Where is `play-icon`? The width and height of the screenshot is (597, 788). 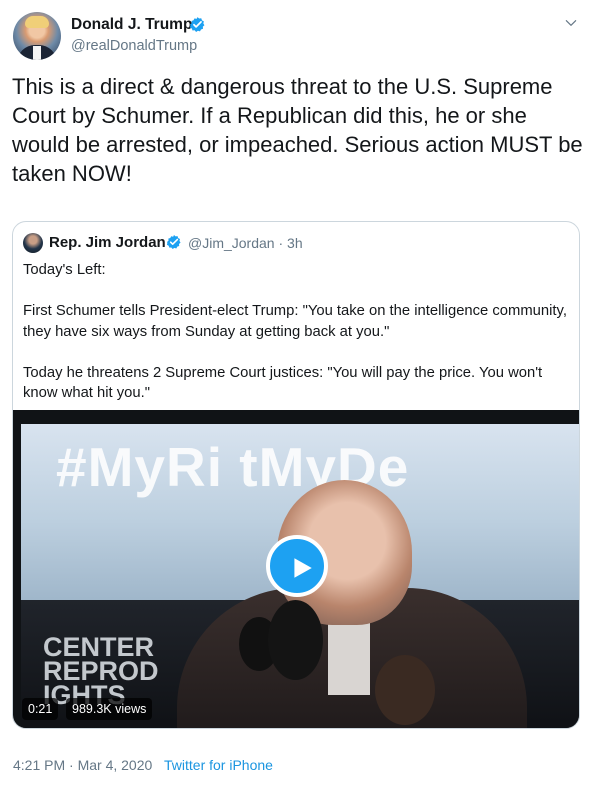
play-icon is located at coordinates (303, 568).